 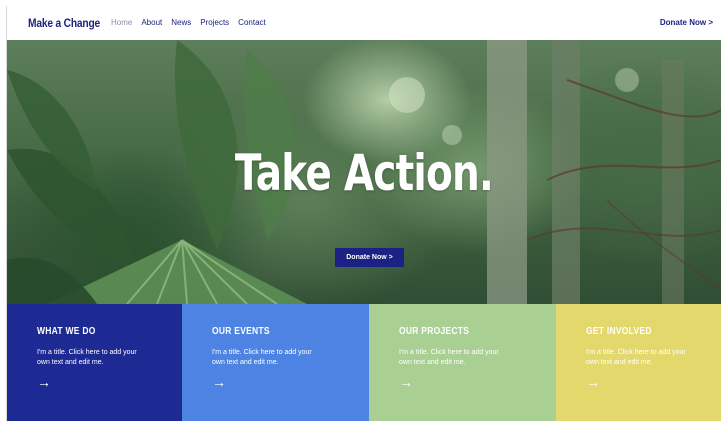 What do you see at coordinates (434, 331) in the screenshot?
I see `card-title: OUR PROJECTS` at bounding box center [434, 331].